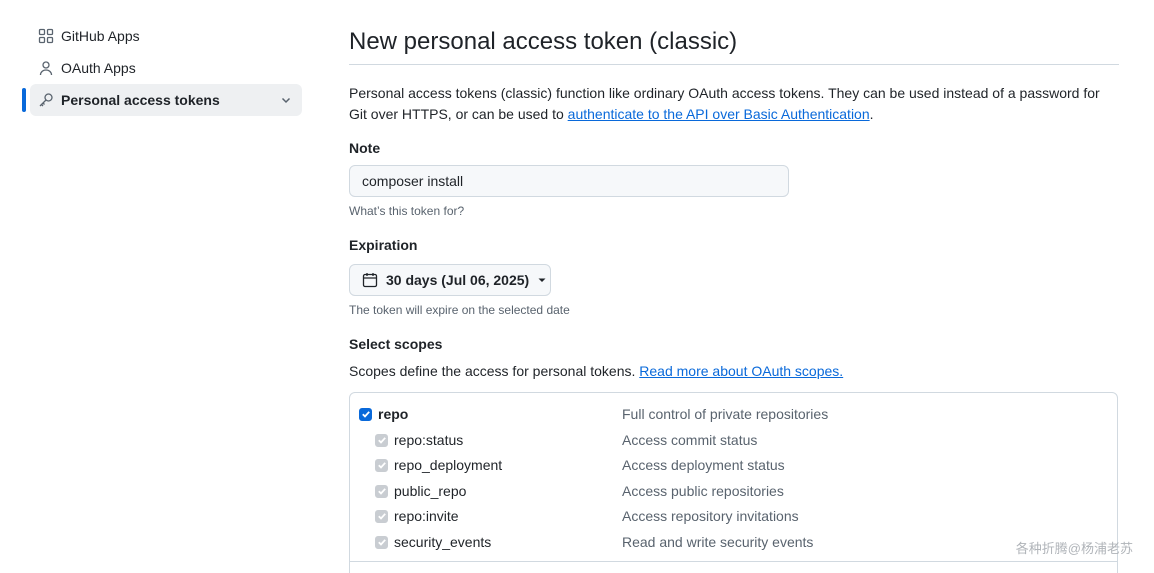 The width and height of the screenshot is (1154, 573). Describe the element at coordinates (725, 414) in the screenshot. I see `scope-desc: Full control of private repositories` at that location.